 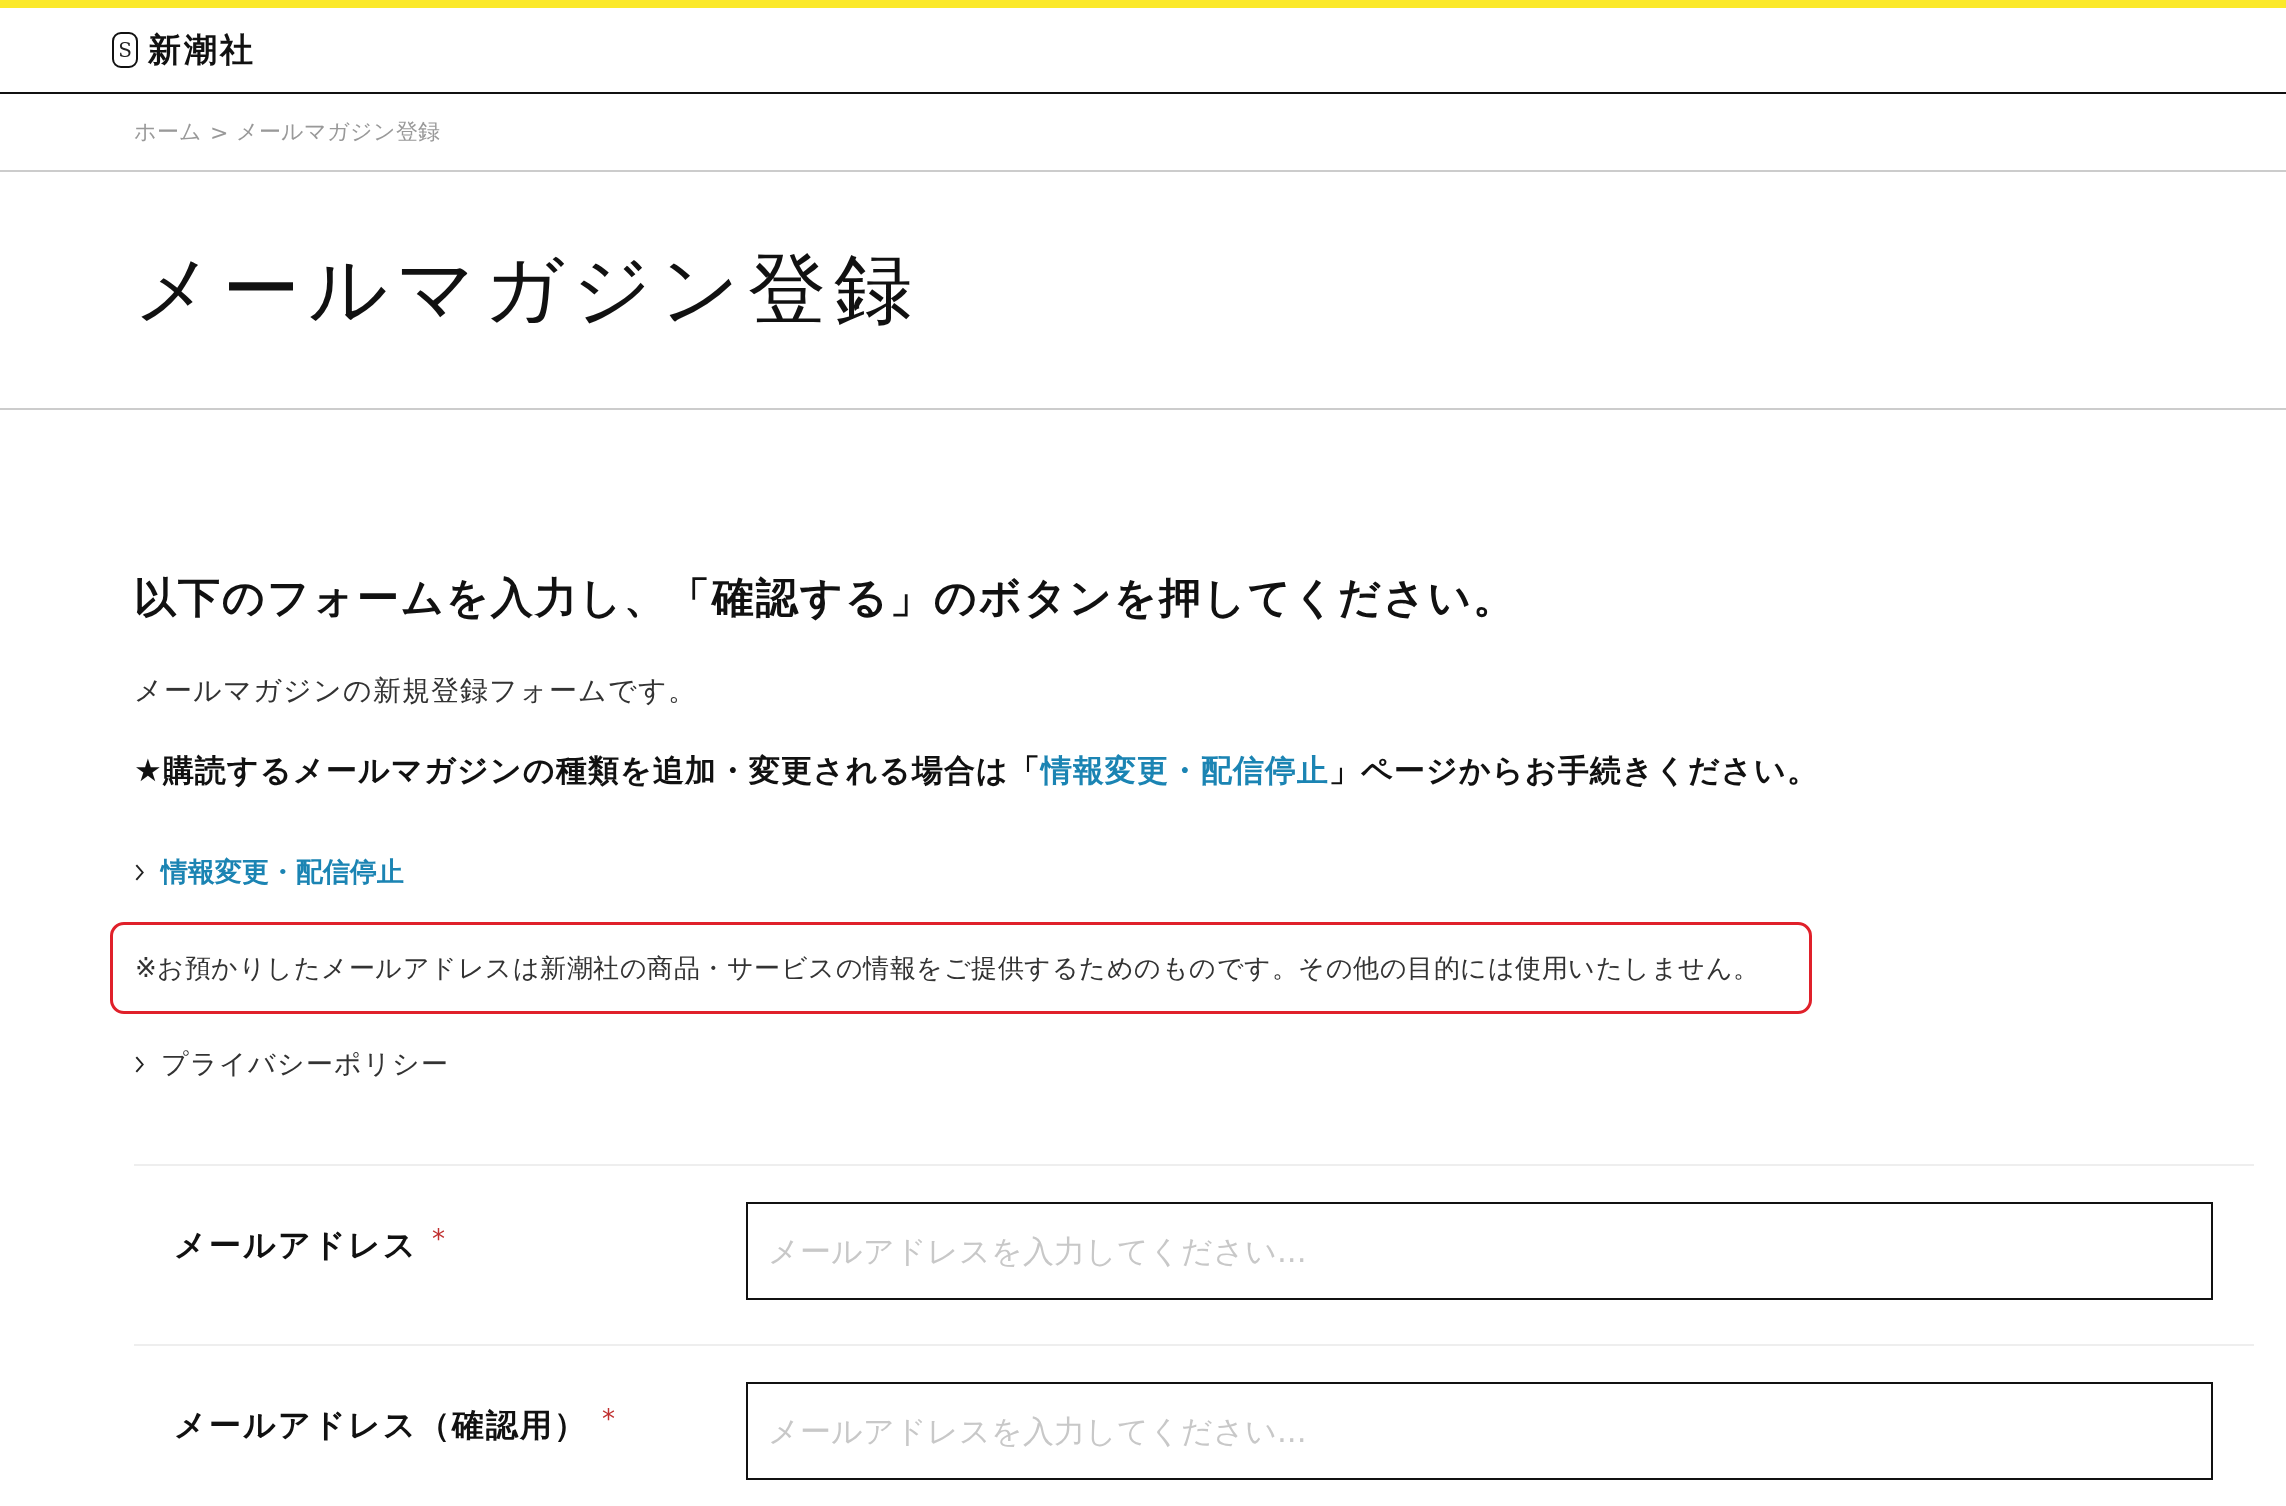 I want to click on instruction-heading: 以下のフォームを入力し、「確認する」のボタンを押してください。, so click(x=826, y=598).